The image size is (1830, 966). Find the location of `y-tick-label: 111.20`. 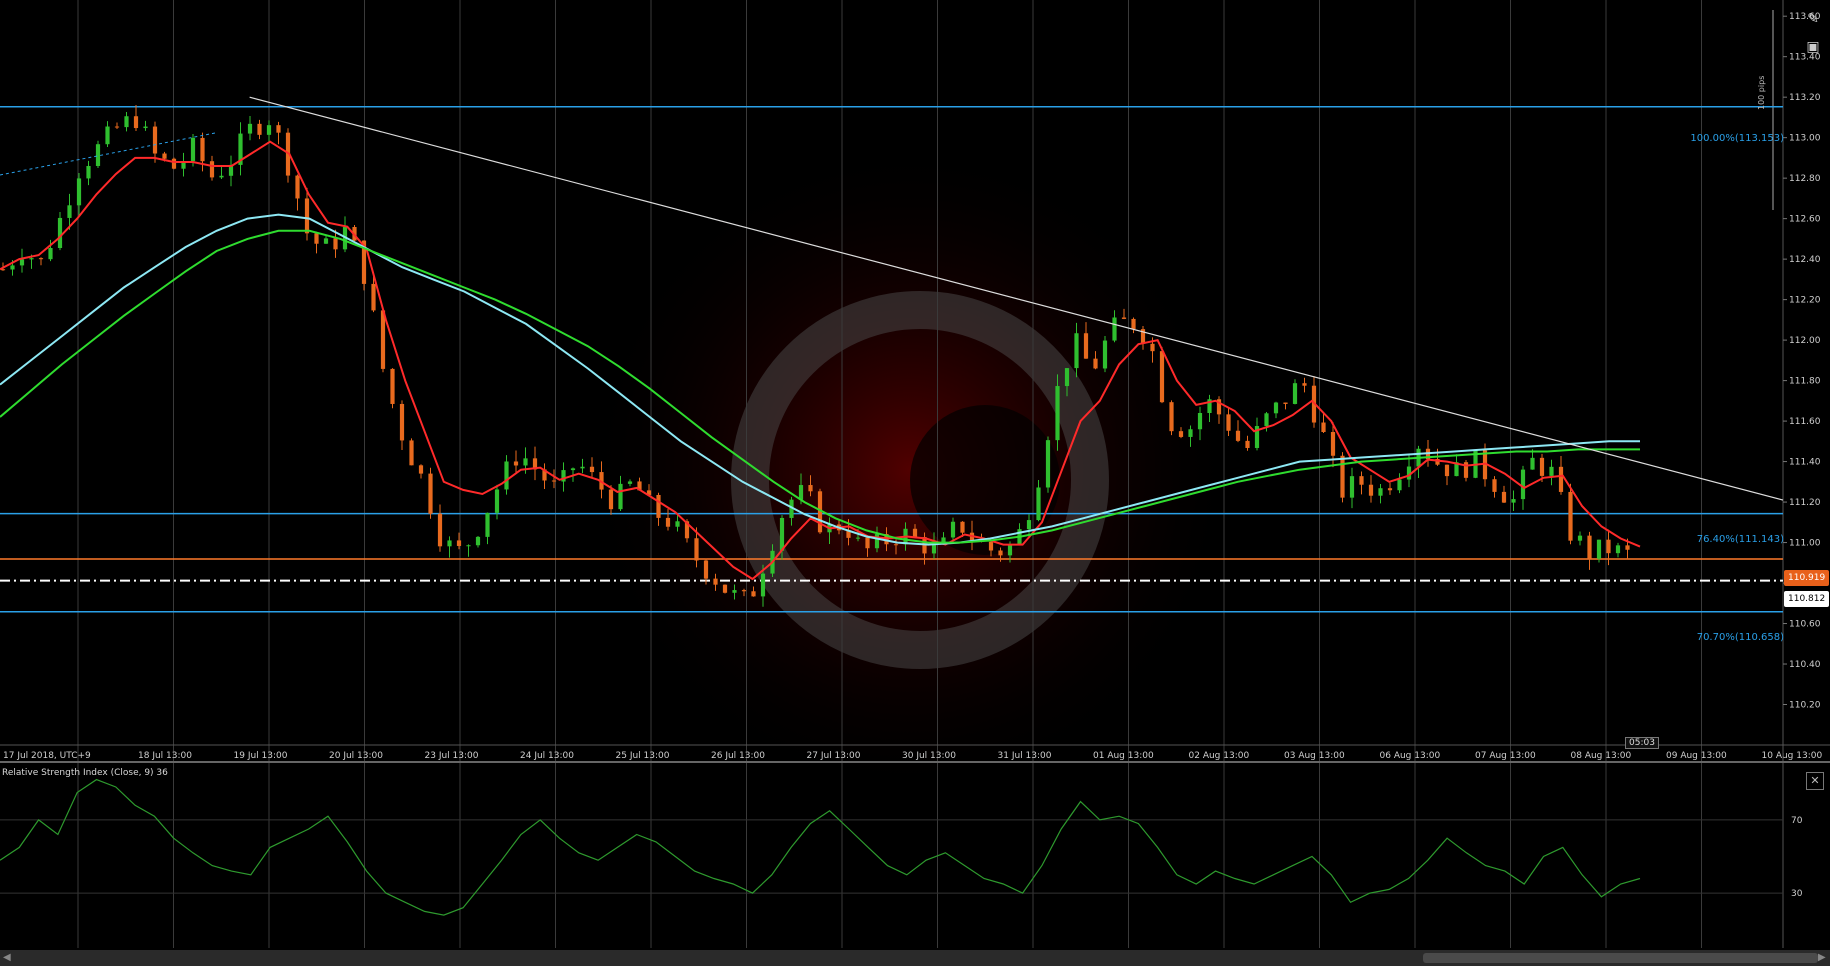

y-tick-label: 111.20 is located at coordinates (1805, 503).